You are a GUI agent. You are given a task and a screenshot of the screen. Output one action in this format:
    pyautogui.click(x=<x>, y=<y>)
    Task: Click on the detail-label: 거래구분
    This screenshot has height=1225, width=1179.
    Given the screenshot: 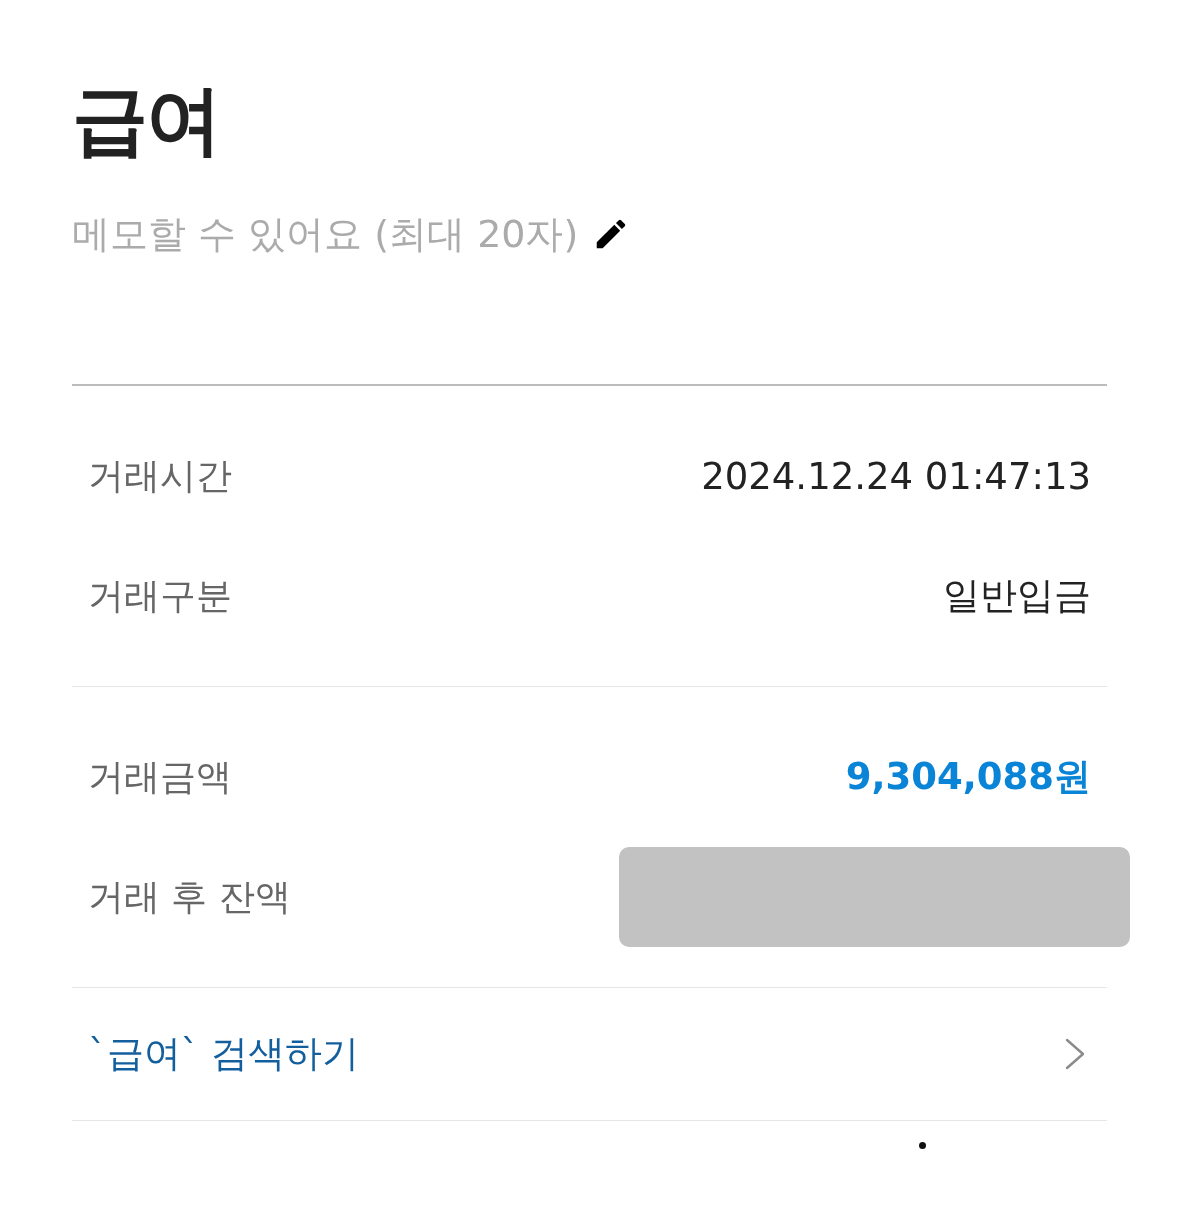 What is the action you would take?
    pyautogui.click(x=160, y=595)
    